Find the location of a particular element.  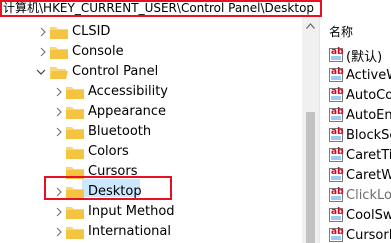

tree-item-accessibility: Accessibility is located at coordinates (128, 92).